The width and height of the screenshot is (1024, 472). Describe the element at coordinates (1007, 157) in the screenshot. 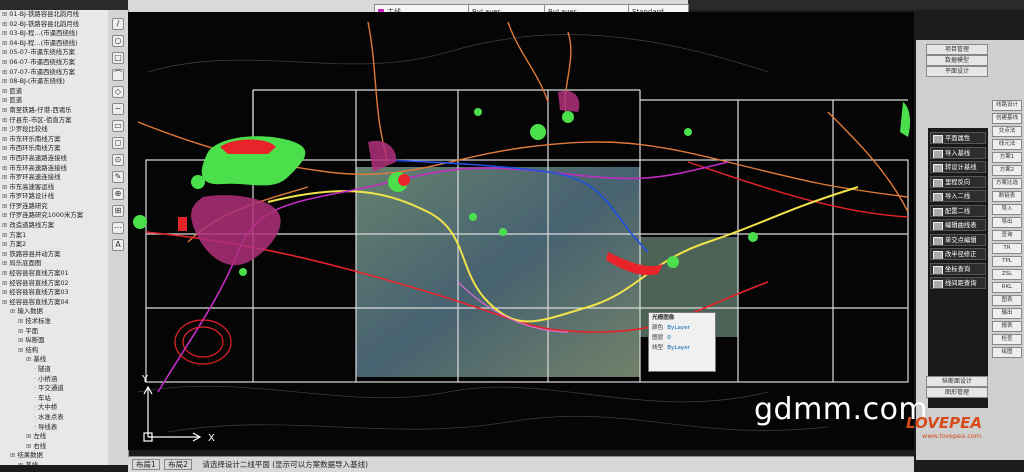

I see `side-command-button: 方案1` at that location.